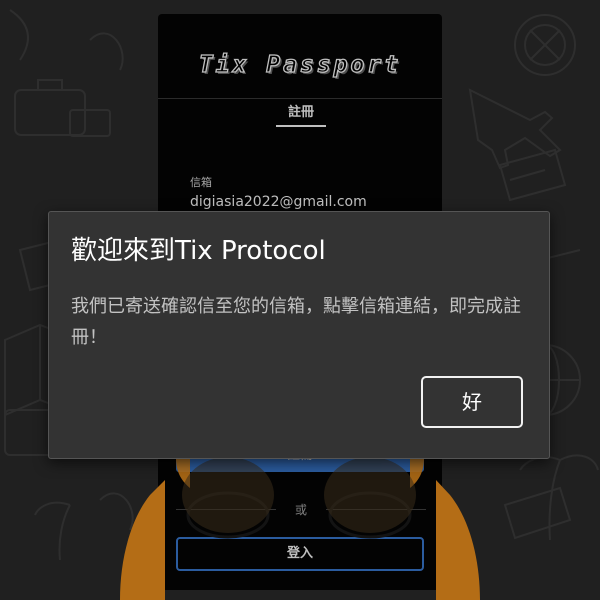 Image resolution: width=600 pixels, height=600 pixels. Describe the element at coordinates (198, 251) in the screenshot. I see `dialog-title: 歡迎來到Tix Protocol` at that location.